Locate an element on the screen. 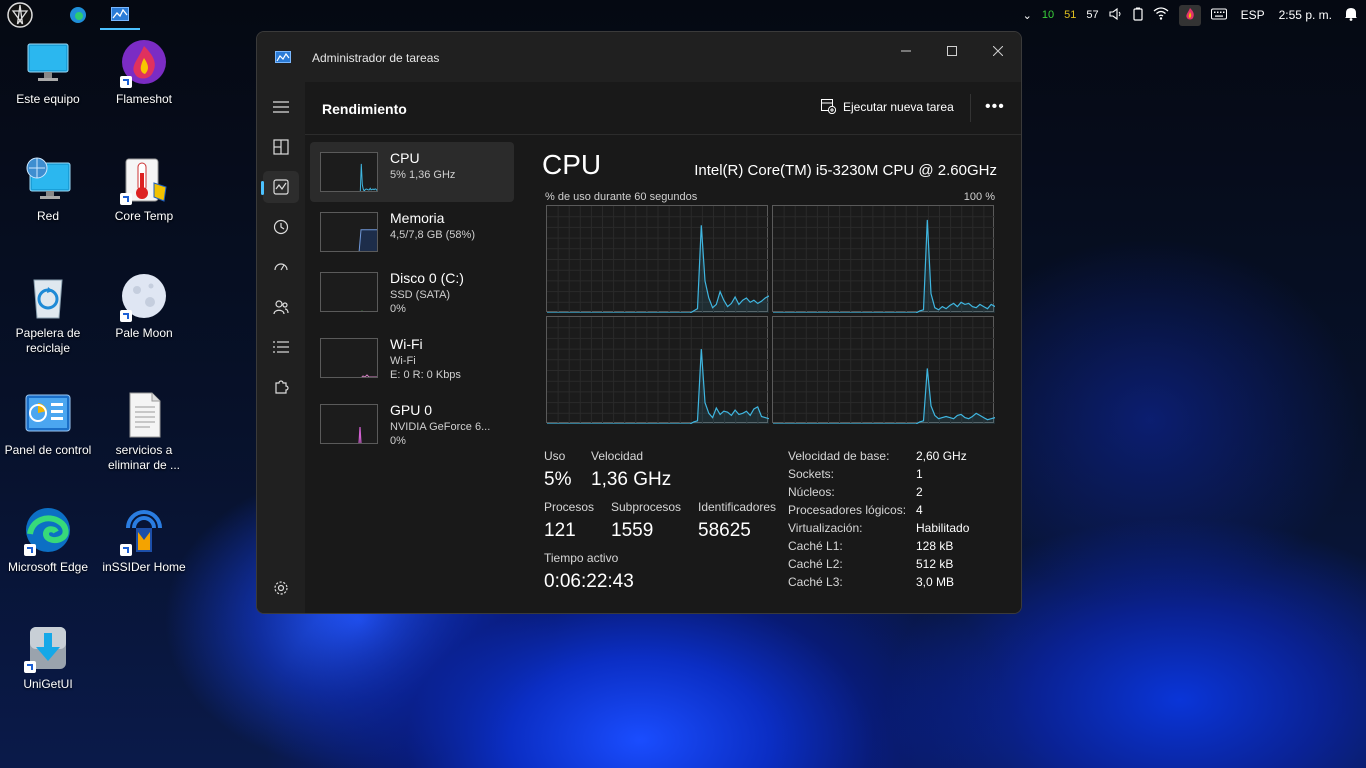 The height and width of the screenshot is (768, 1366). hamburger-icon is located at coordinates (281, 107).